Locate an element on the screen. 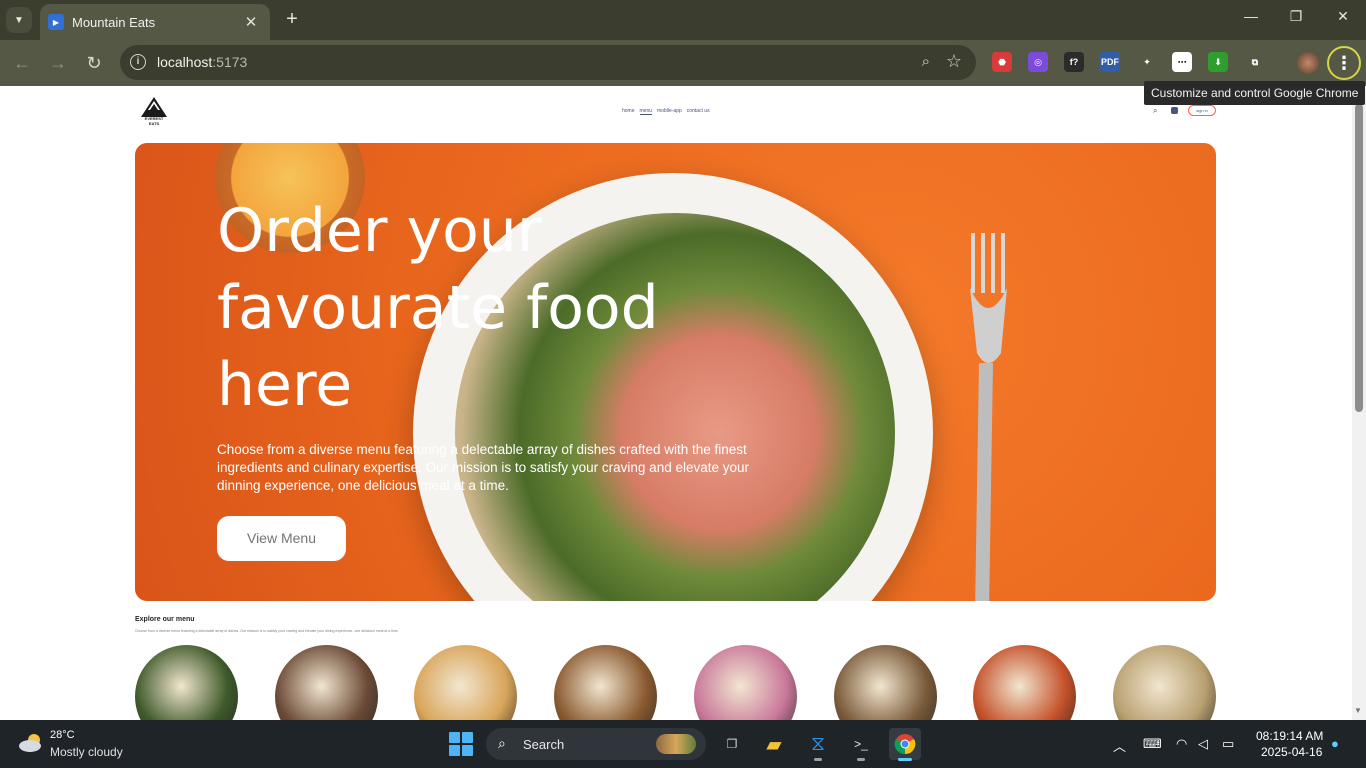 Image resolution: width=1366 pixels, height=768 pixels. stop-extension-icon: ⬣ is located at coordinates (1002, 62).